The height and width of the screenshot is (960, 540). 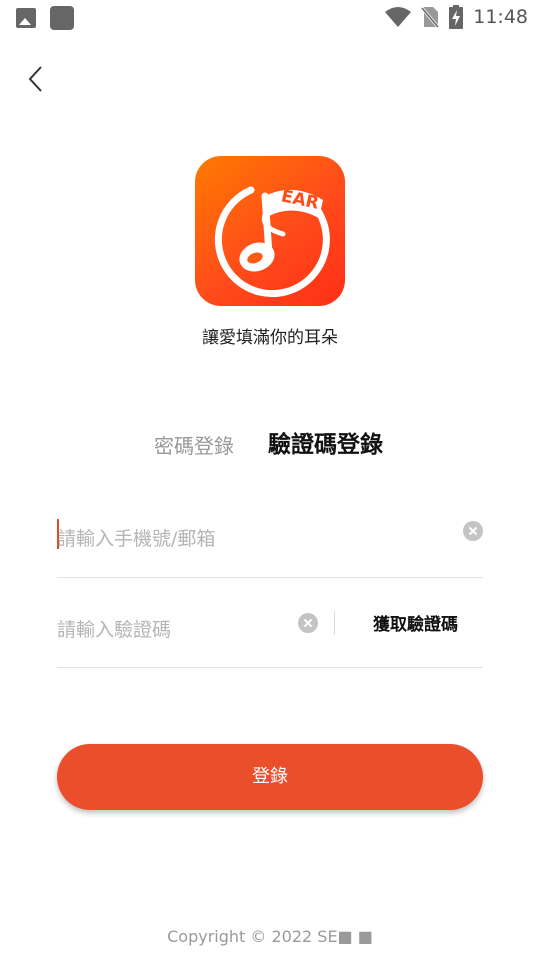 What do you see at coordinates (270, 338) in the screenshot?
I see `app-tagline: 讓愛填滿你的耳朵` at bounding box center [270, 338].